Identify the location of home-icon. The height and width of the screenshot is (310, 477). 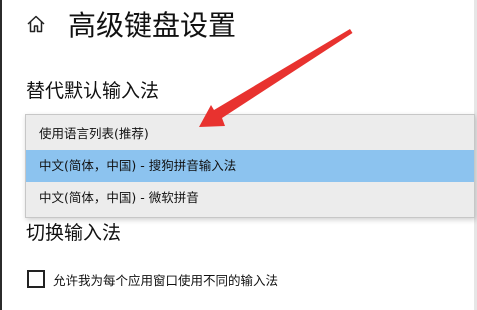
(36, 24).